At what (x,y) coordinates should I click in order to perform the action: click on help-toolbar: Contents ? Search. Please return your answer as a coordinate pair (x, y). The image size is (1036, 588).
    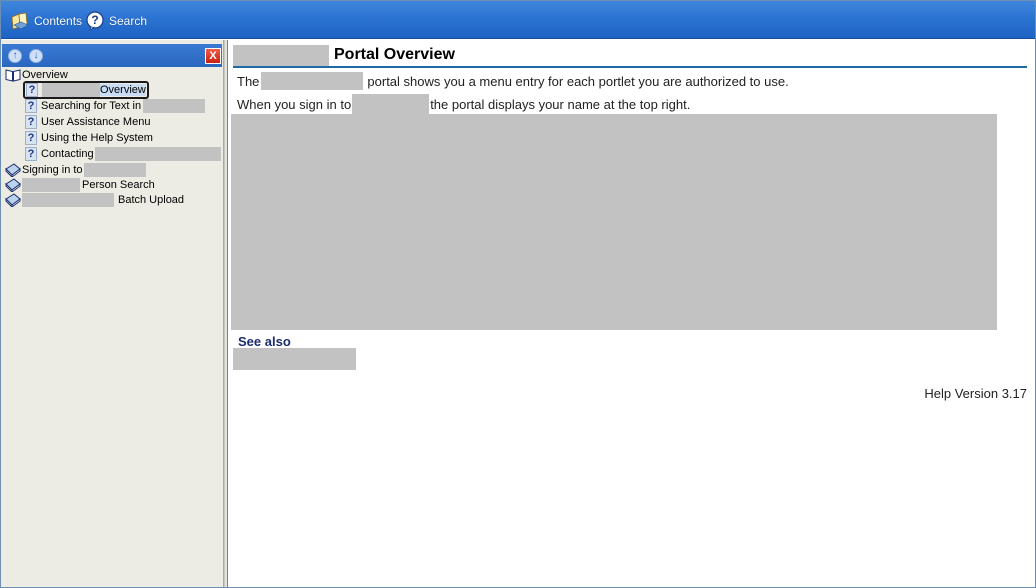
    Looking at the image, I should click on (518, 20).